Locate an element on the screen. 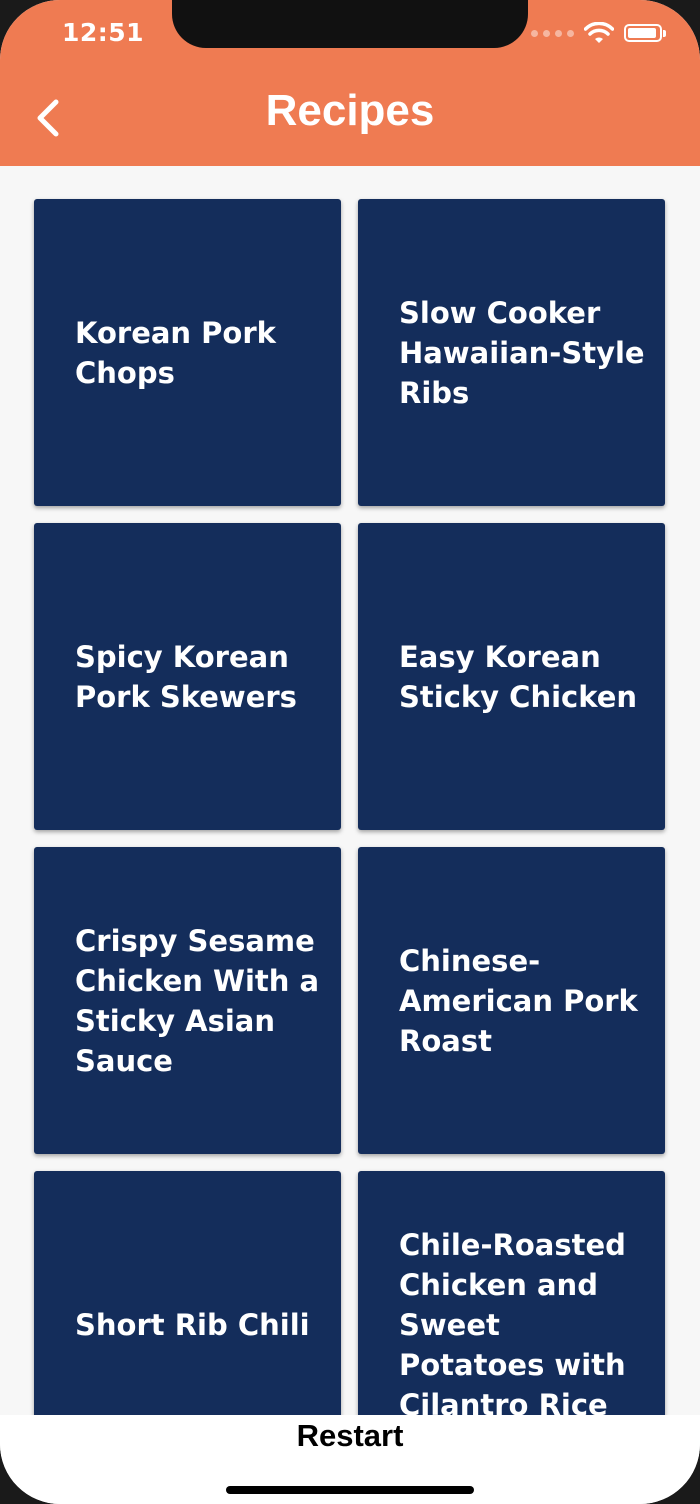  recipe-title: Spicy Korean Pork Skewers is located at coordinates (186, 676).